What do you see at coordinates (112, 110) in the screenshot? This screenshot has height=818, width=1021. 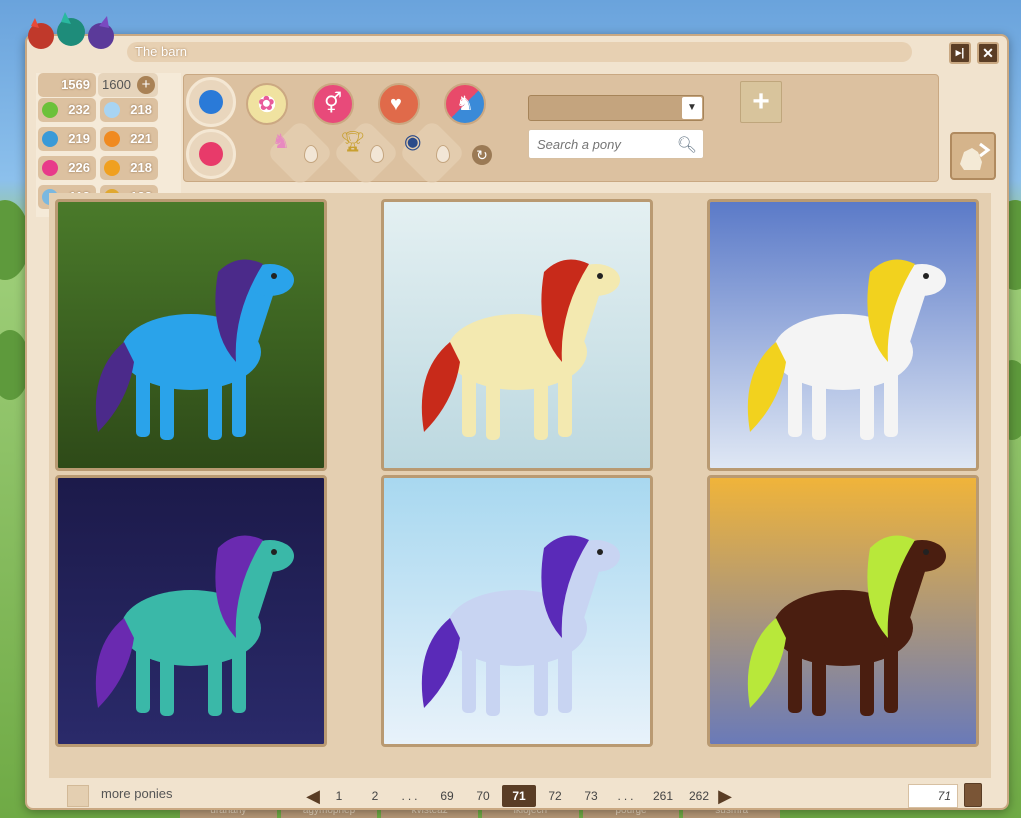 I see `cloud-icon` at bounding box center [112, 110].